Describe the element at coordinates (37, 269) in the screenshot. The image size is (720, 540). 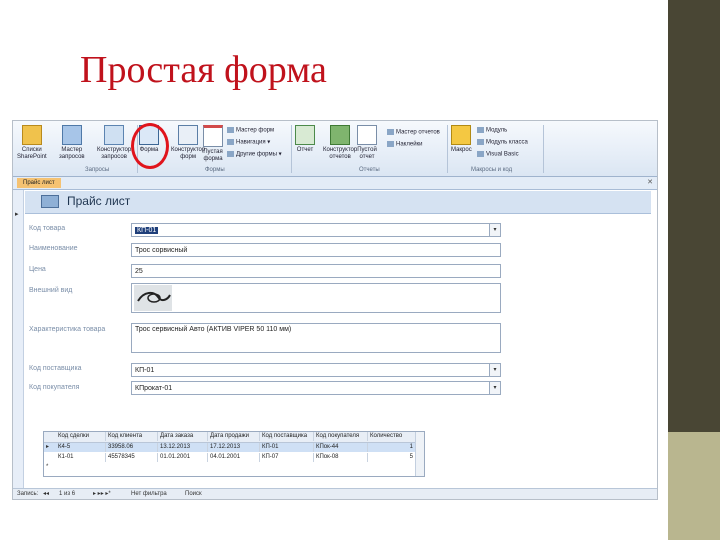
I see `field-label-price: Цена` at that location.